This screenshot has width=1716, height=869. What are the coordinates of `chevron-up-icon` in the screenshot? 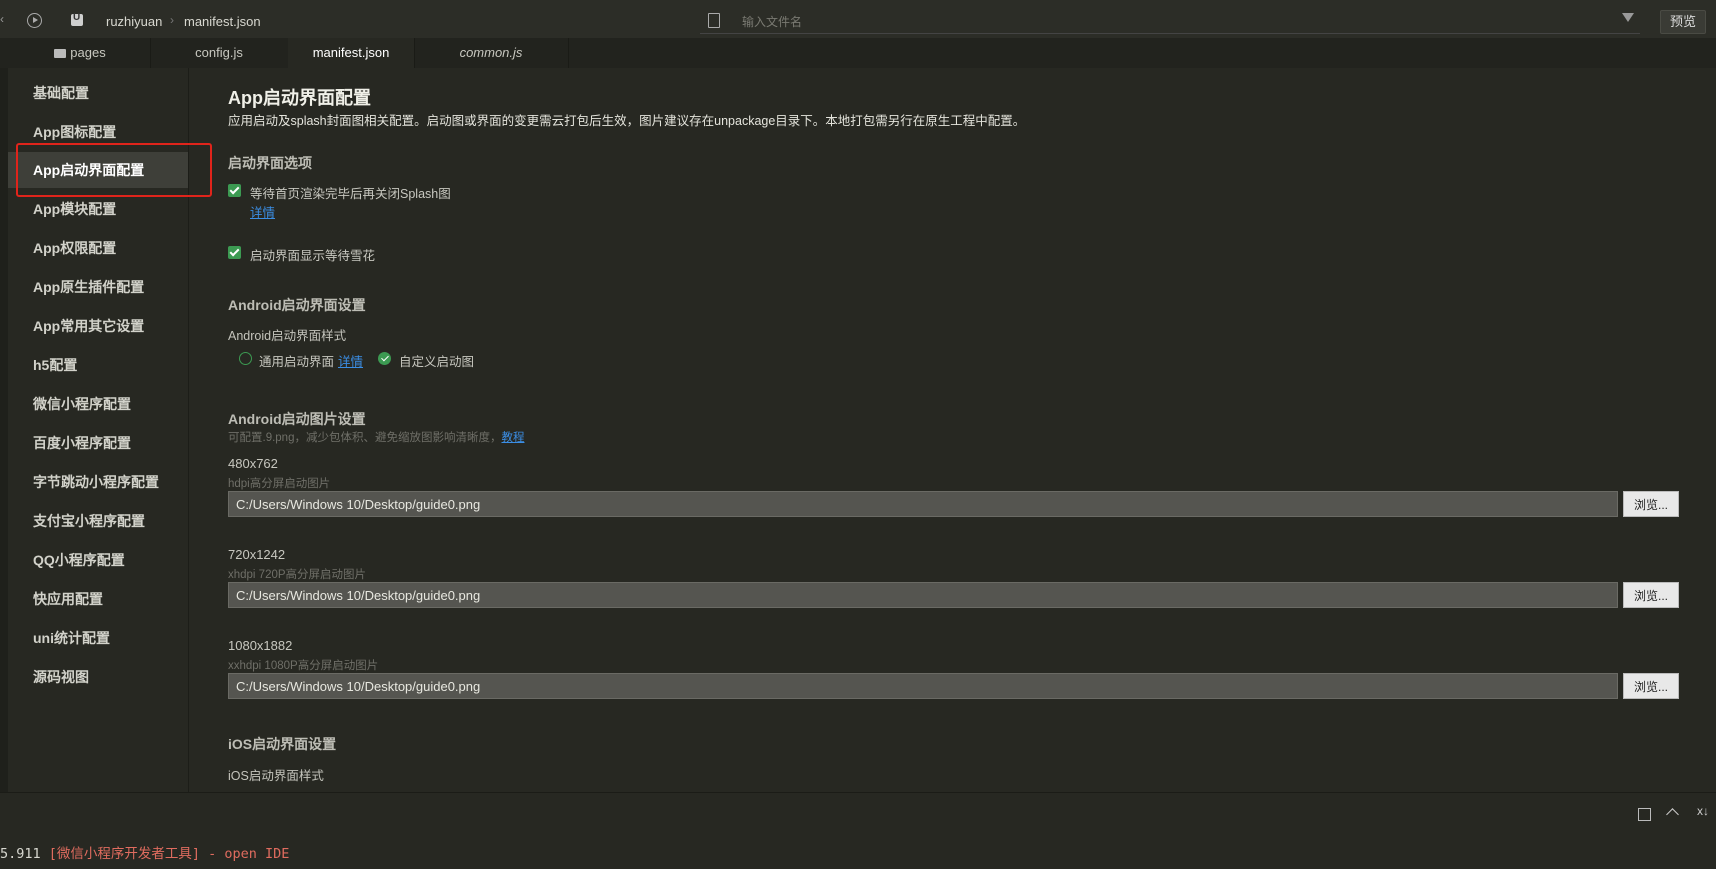 It's located at (1672, 814).